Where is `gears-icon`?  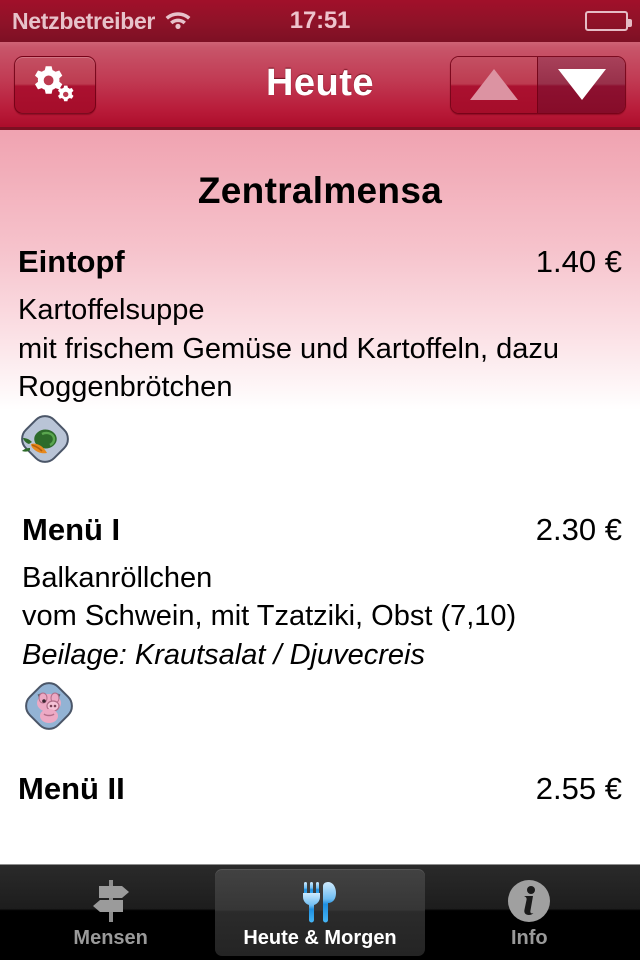 gears-icon is located at coordinates (55, 84).